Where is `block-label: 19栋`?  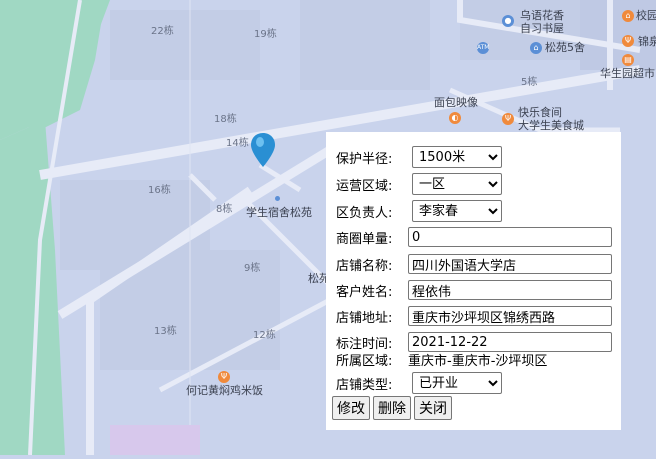 block-label: 19栋 is located at coordinates (265, 34).